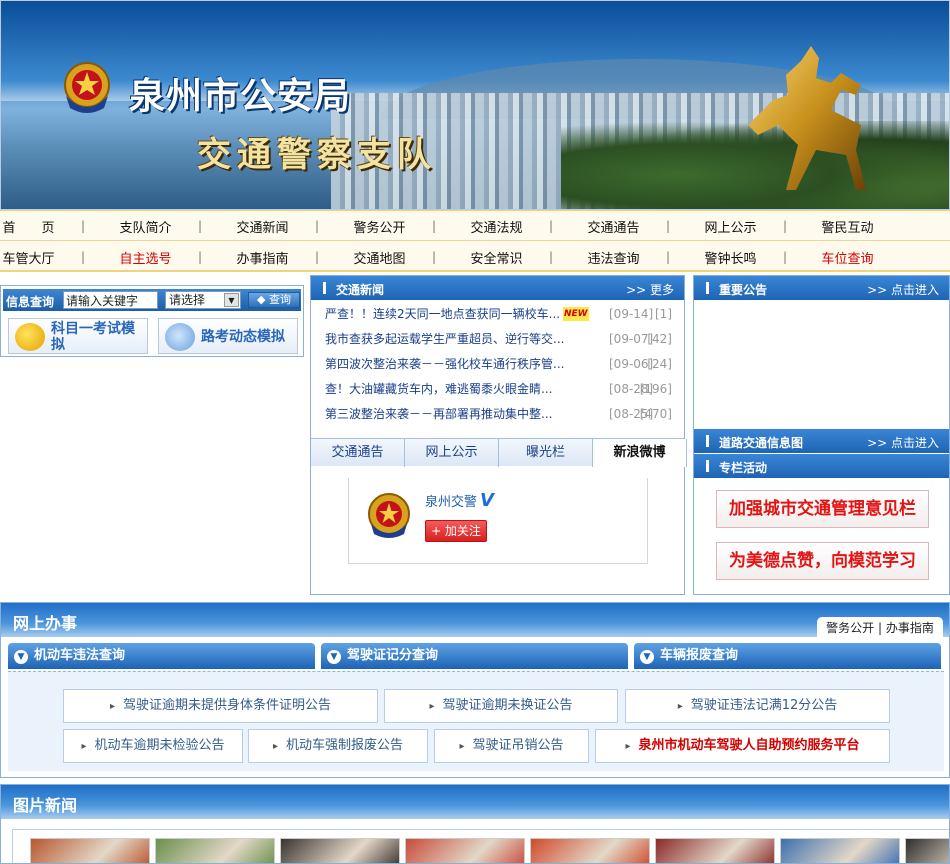 The height and width of the screenshot is (864, 950). I want to click on notice-header: 重要公告 >> 点击进入, so click(821, 288).